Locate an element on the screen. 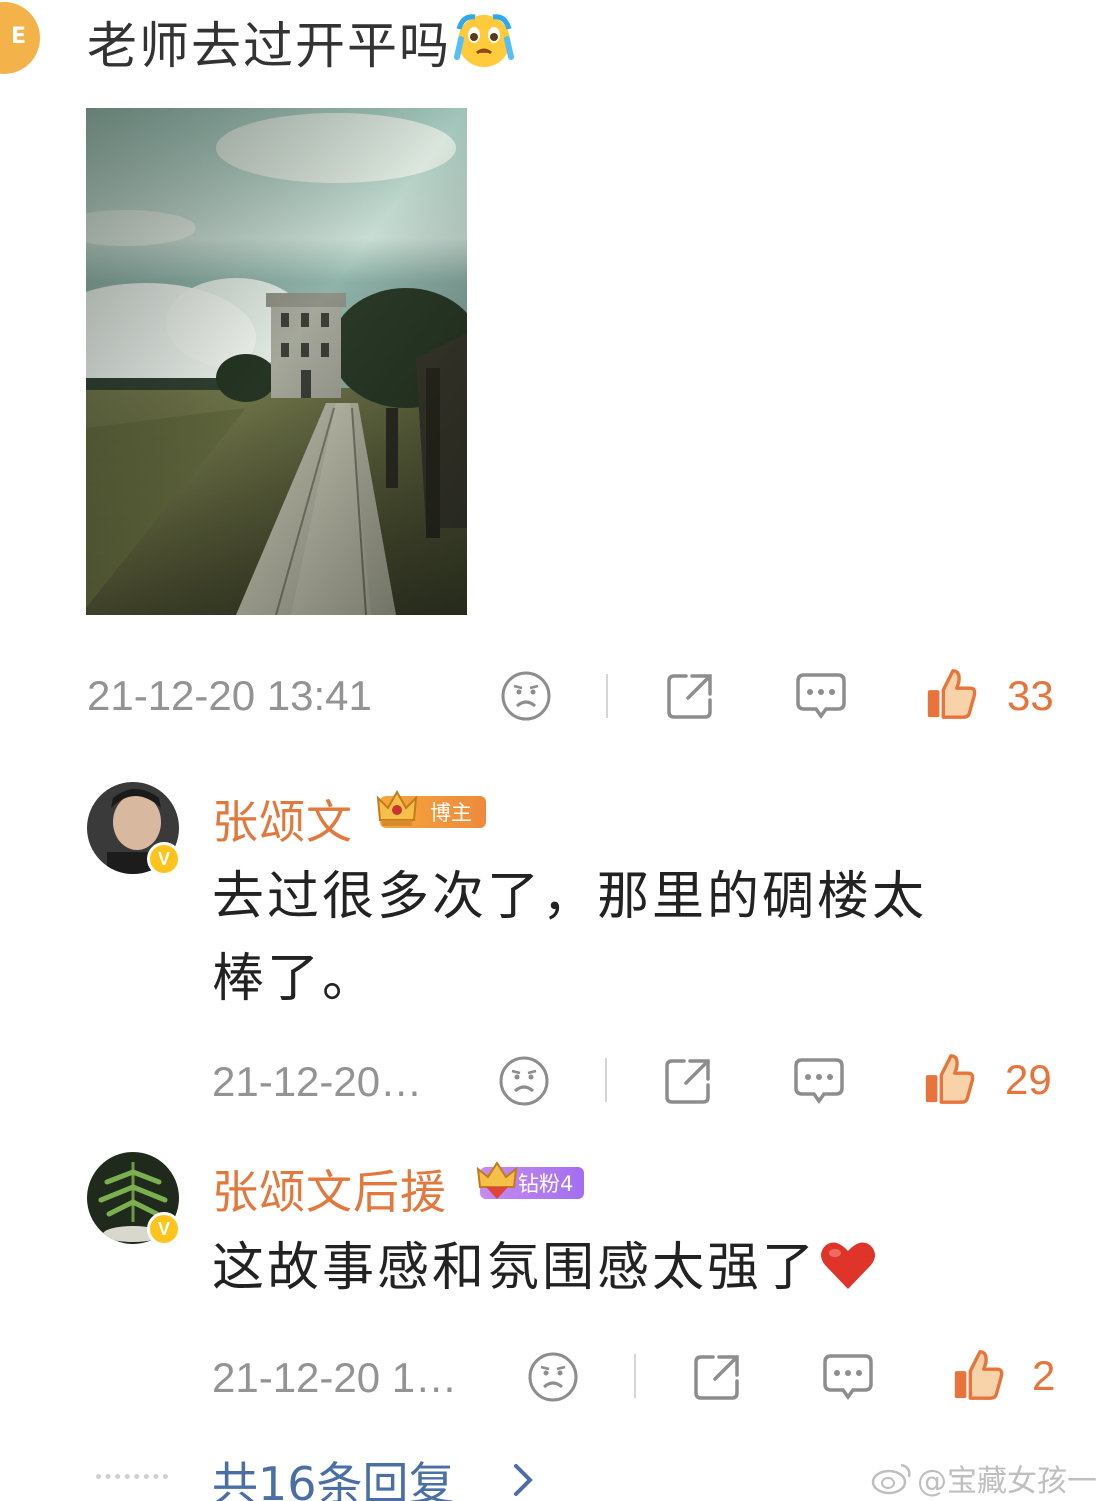 Image resolution: width=1107 pixels, height=1501 pixels. attached-photo is located at coordinates (276, 361).